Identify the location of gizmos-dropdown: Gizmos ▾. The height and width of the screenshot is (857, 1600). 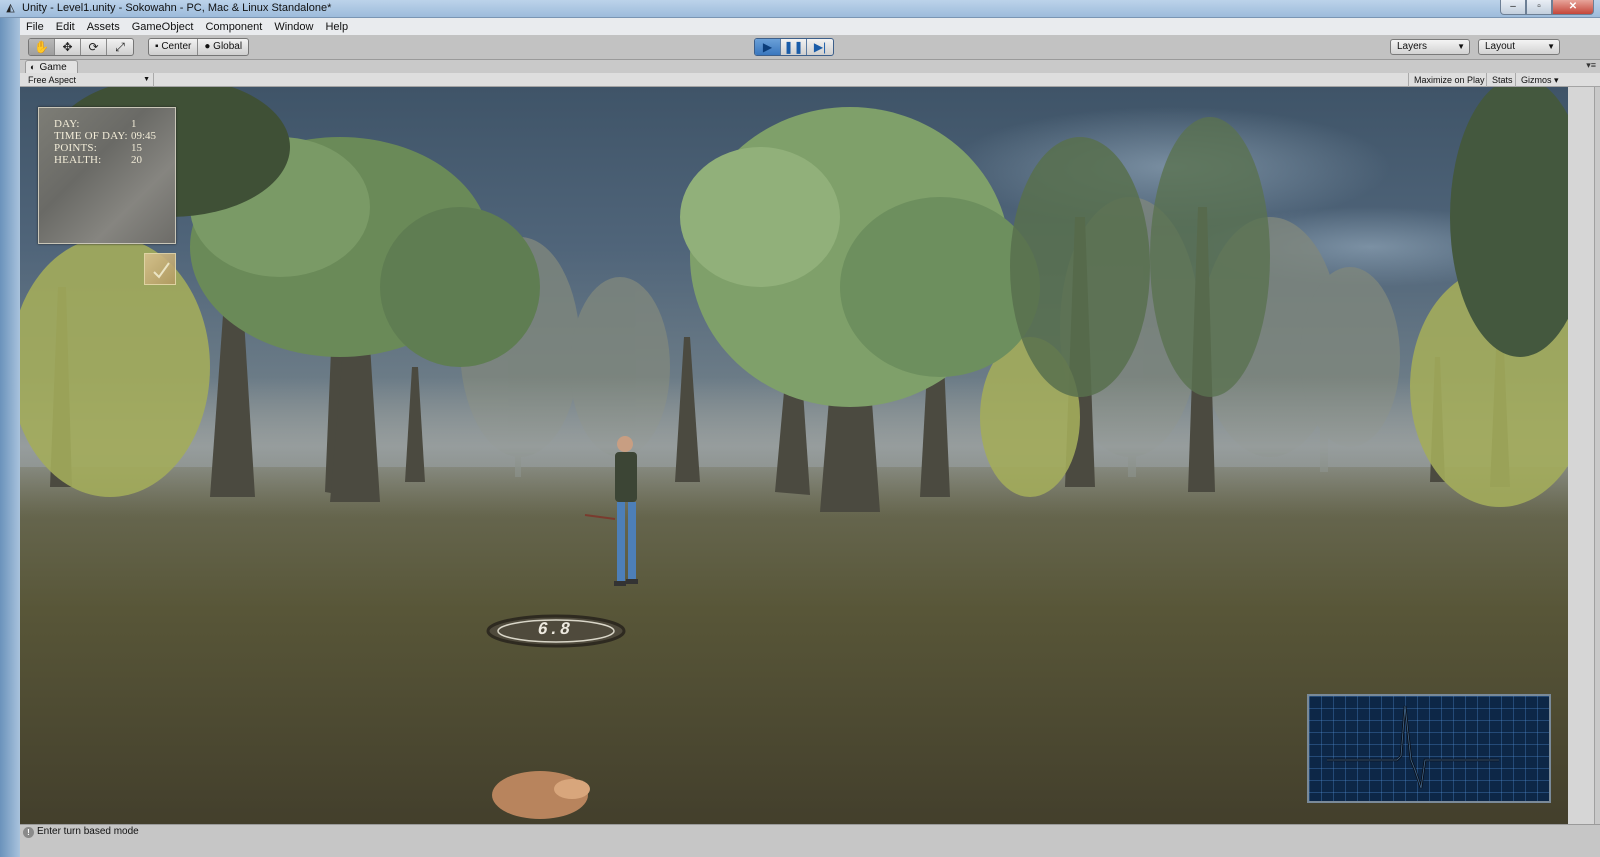
(1539, 80).